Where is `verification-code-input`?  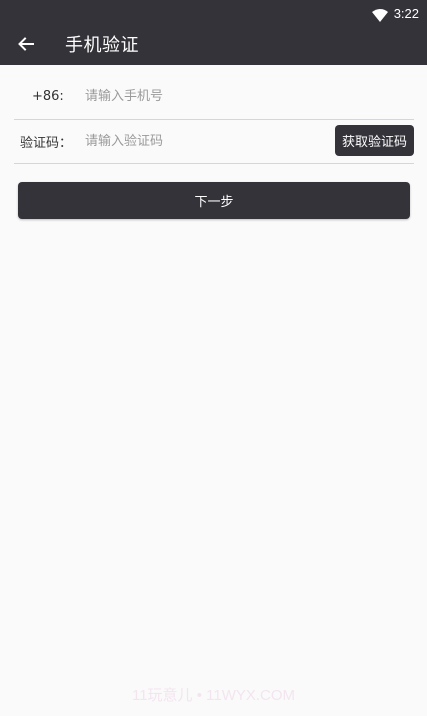
verification-code-input is located at coordinates (205, 141).